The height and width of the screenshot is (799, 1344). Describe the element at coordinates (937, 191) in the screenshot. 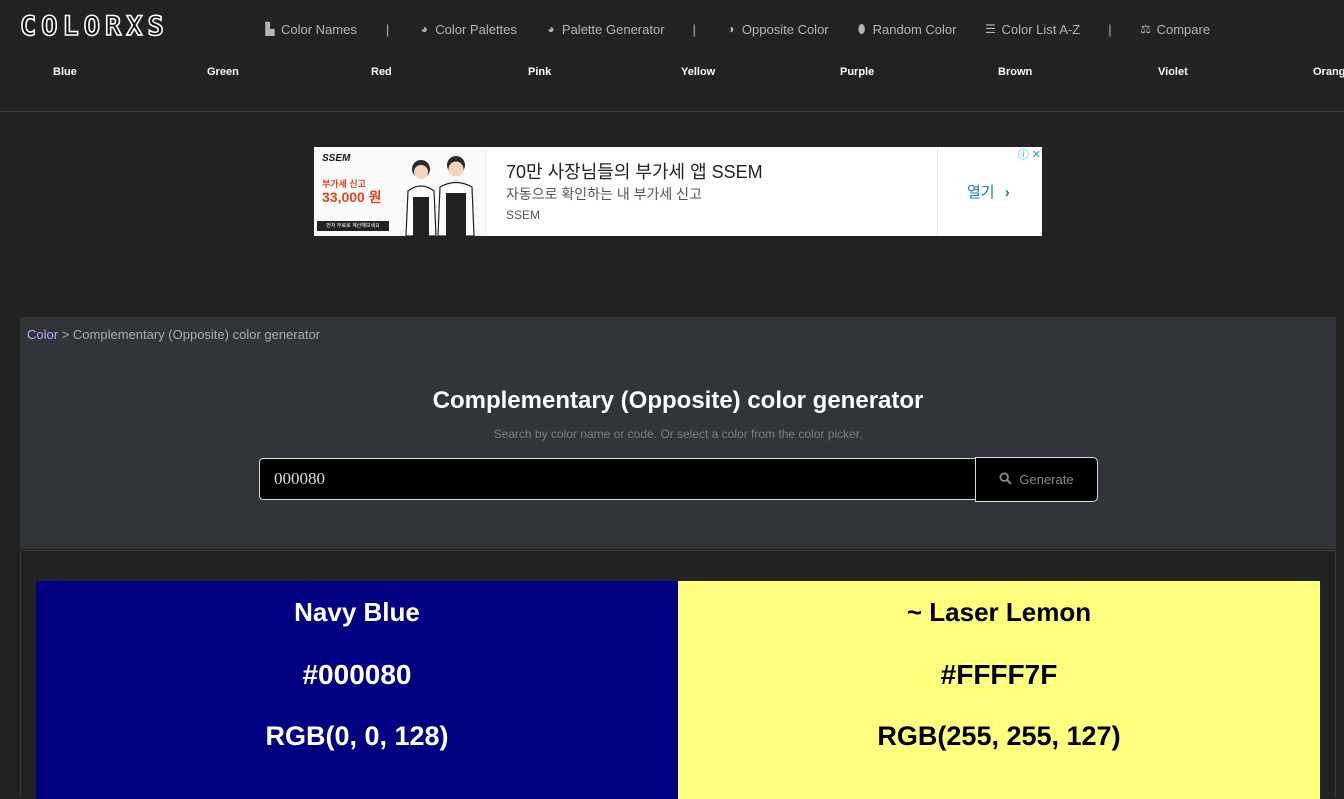

I see `ad-divider` at that location.